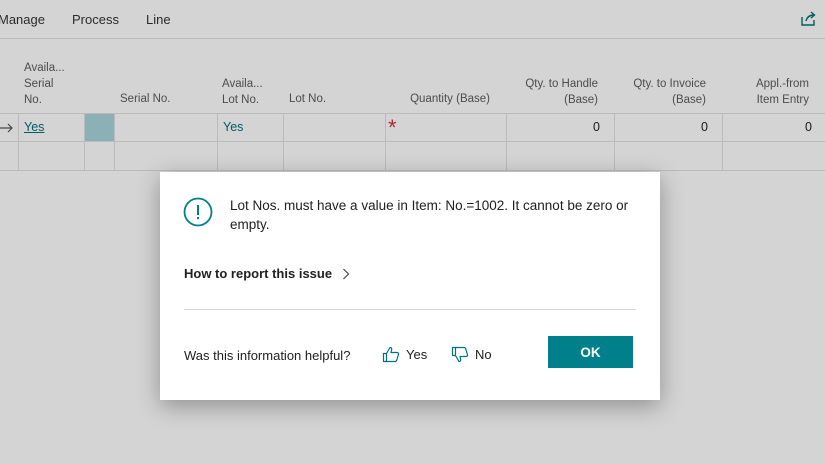  I want to click on feedback-yes-label: Yes, so click(417, 354).